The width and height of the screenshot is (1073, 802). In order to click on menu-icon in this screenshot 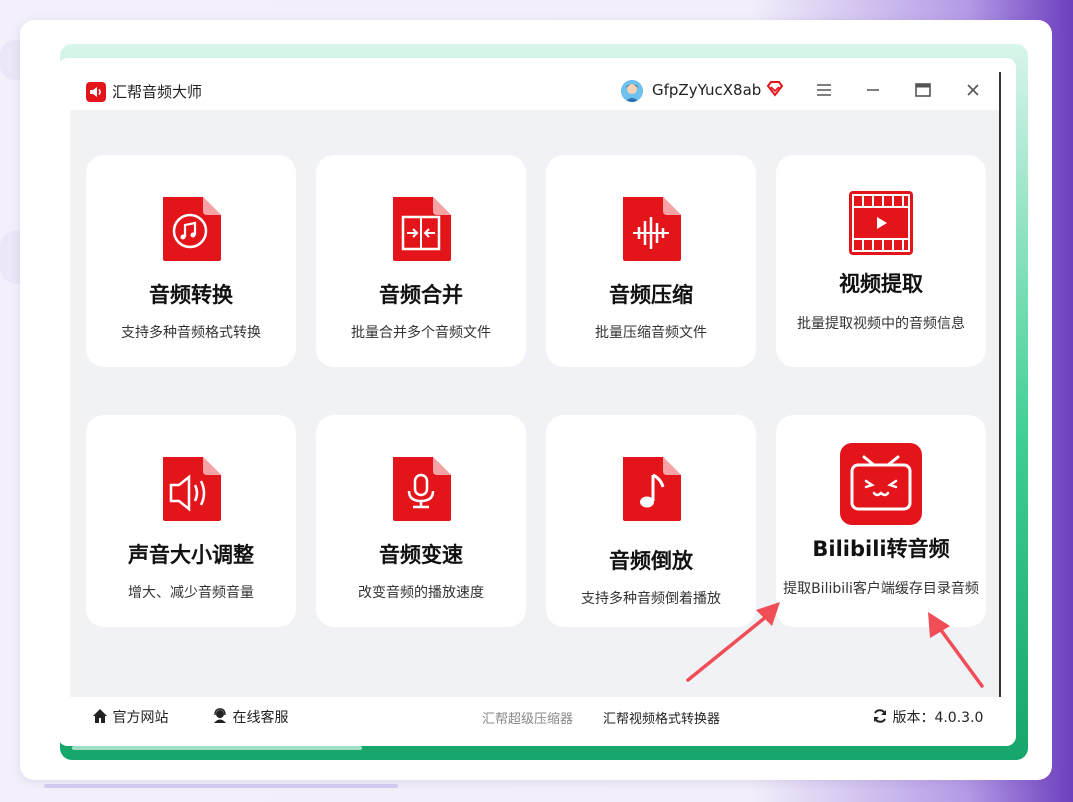, I will do `click(824, 90)`.